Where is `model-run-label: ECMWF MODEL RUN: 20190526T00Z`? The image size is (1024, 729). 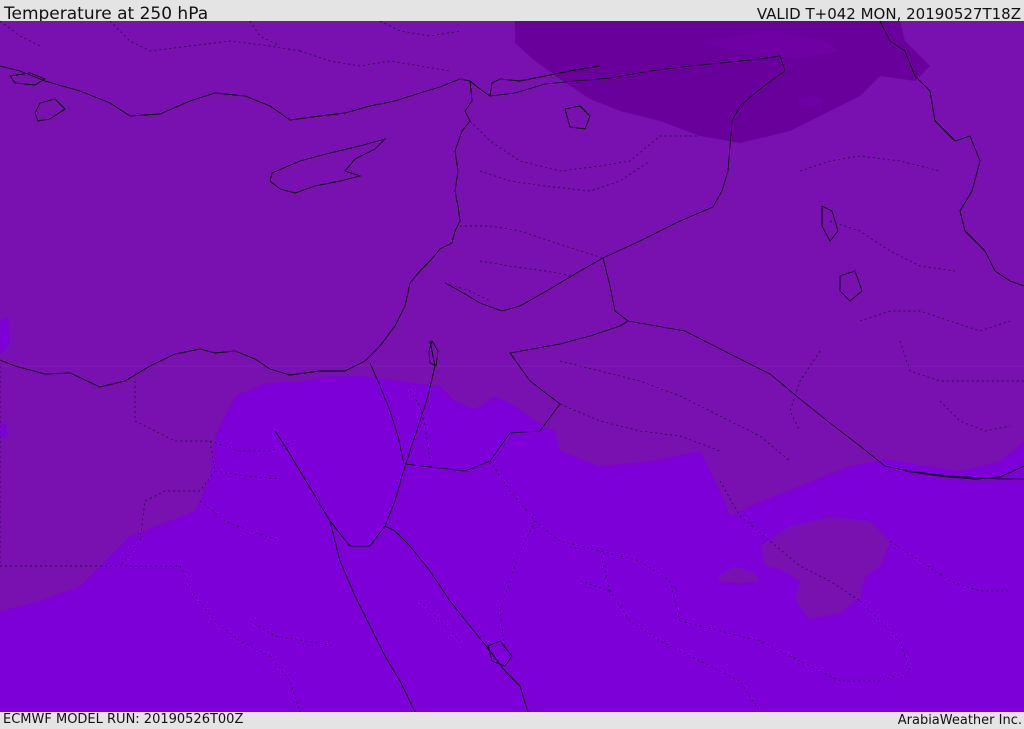 model-run-label: ECMWF MODEL RUN: 20190526T00Z is located at coordinates (123, 719).